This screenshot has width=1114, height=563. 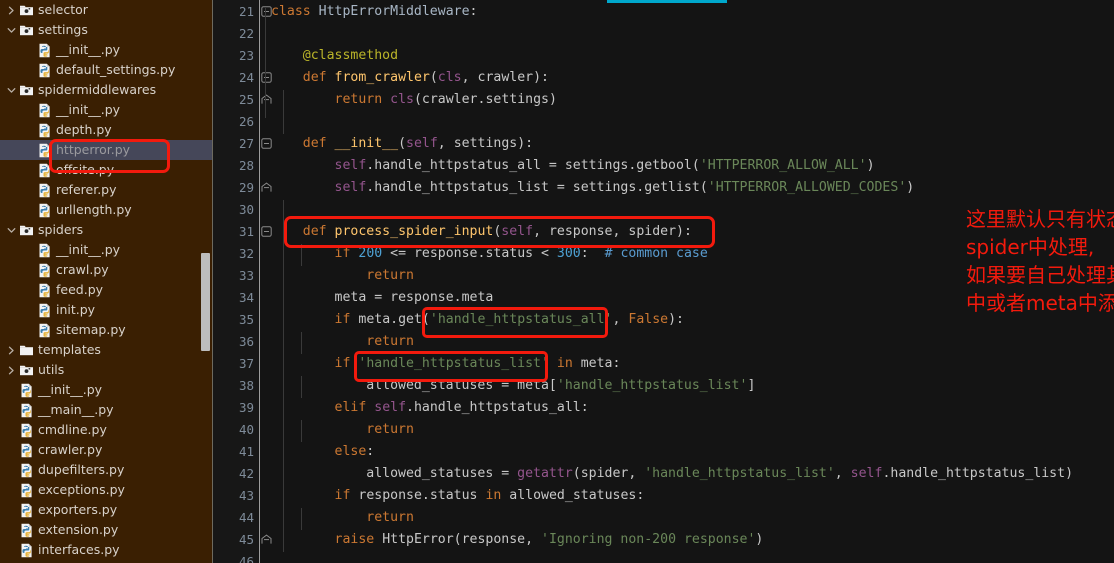 I want to click on sidebar-item-exceptions-py: exceptions.py, so click(x=106, y=490).